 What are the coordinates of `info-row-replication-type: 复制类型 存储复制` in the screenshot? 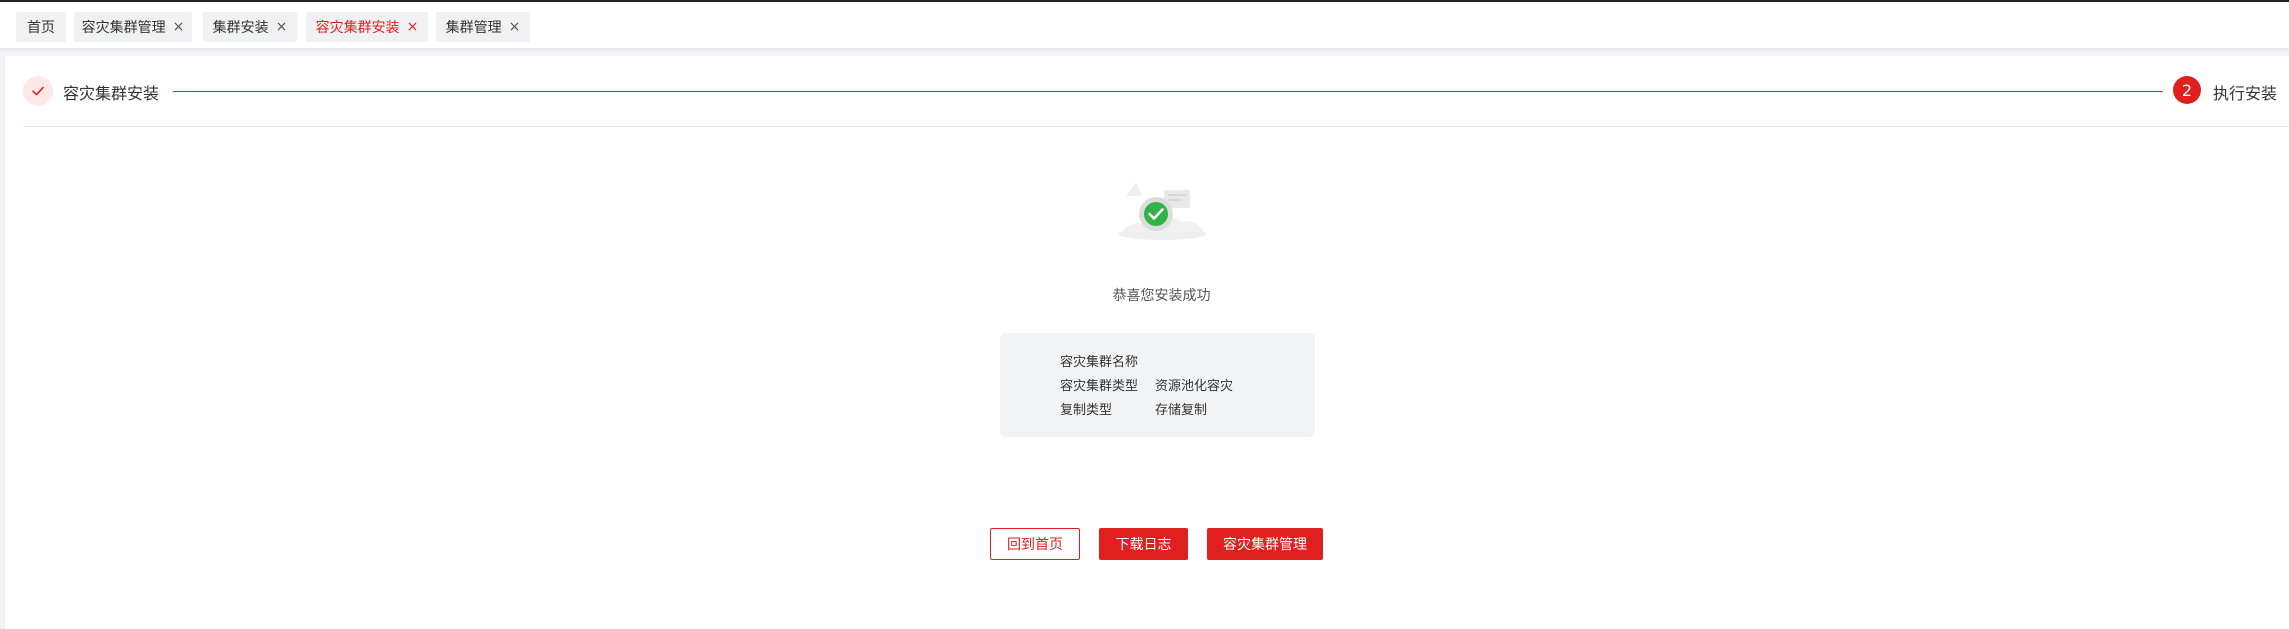 It's located at (1133, 408).